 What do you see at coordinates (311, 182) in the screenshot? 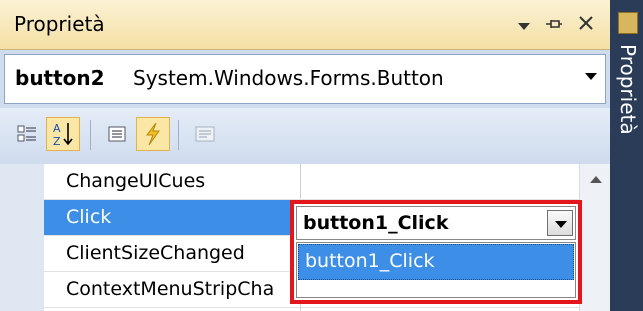
I see `grid-row-changeuicues: ChangeUICues` at bounding box center [311, 182].